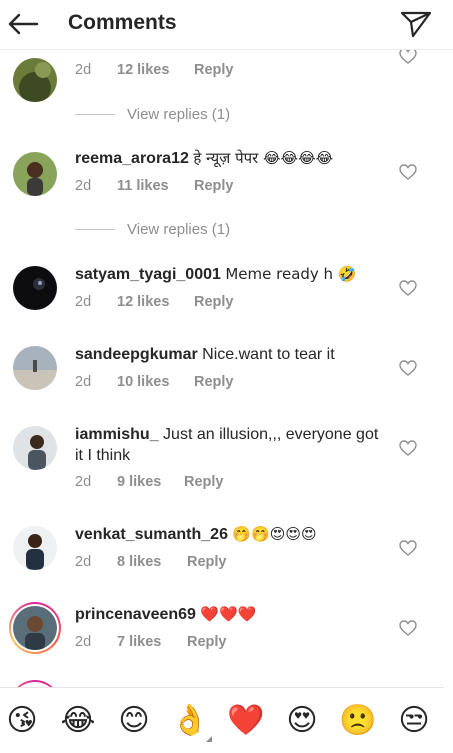 The image size is (453, 753). What do you see at coordinates (134, 721) in the screenshot?
I see `emoji-smile-button: 😊` at bounding box center [134, 721].